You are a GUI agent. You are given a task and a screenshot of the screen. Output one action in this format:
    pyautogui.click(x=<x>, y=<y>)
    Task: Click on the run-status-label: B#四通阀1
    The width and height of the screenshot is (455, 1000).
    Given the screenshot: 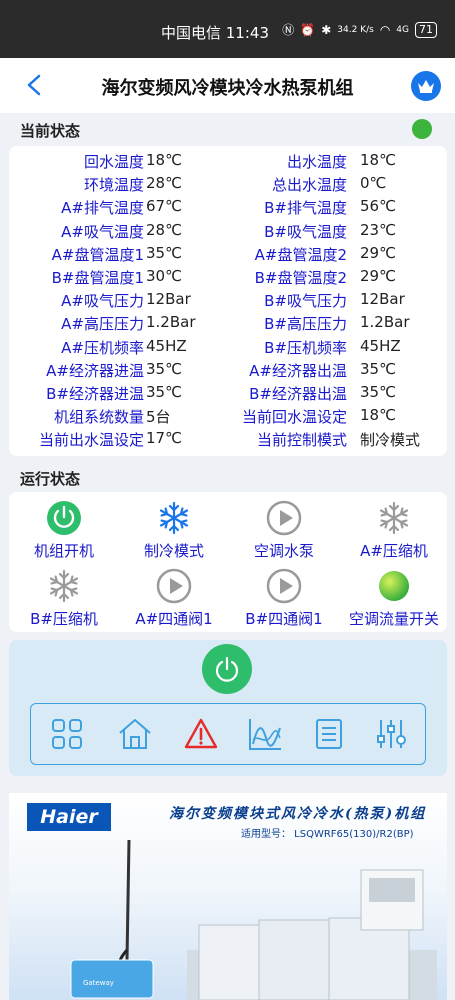 What is the action you would take?
    pyautogui.click(x=284, y=619)
    